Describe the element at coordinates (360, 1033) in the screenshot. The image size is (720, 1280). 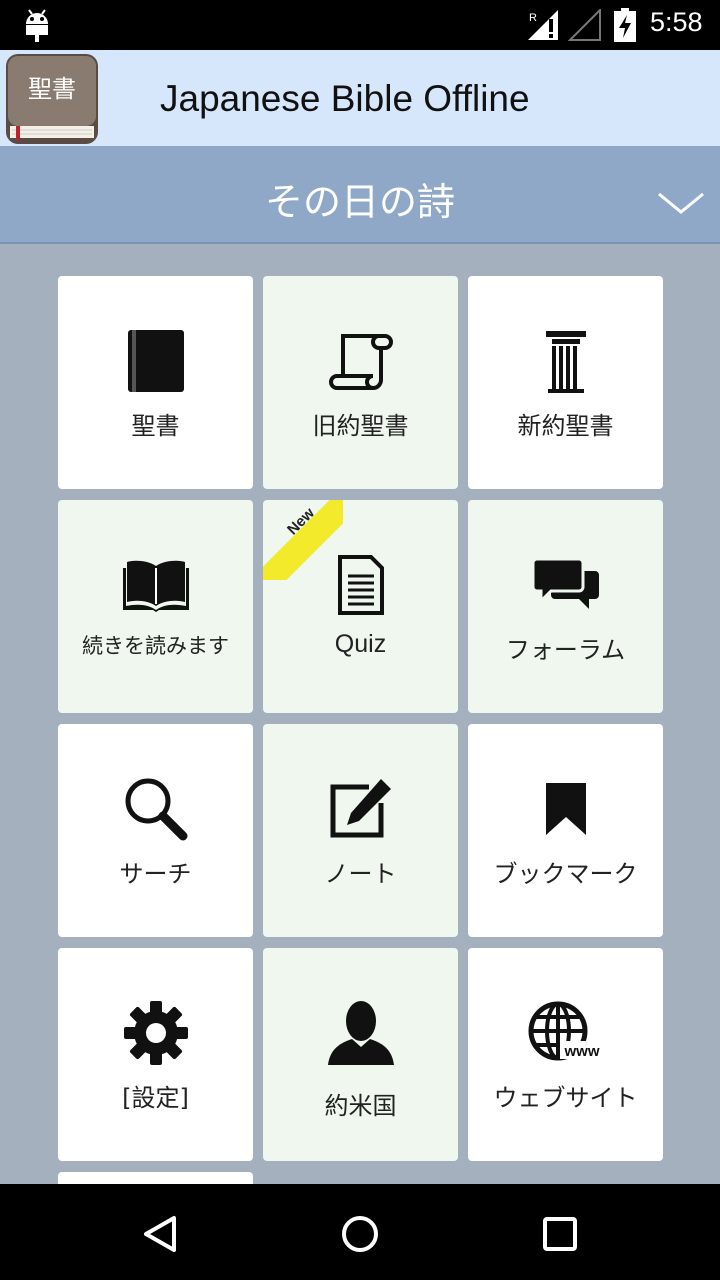
I see `person-icon` at that location.